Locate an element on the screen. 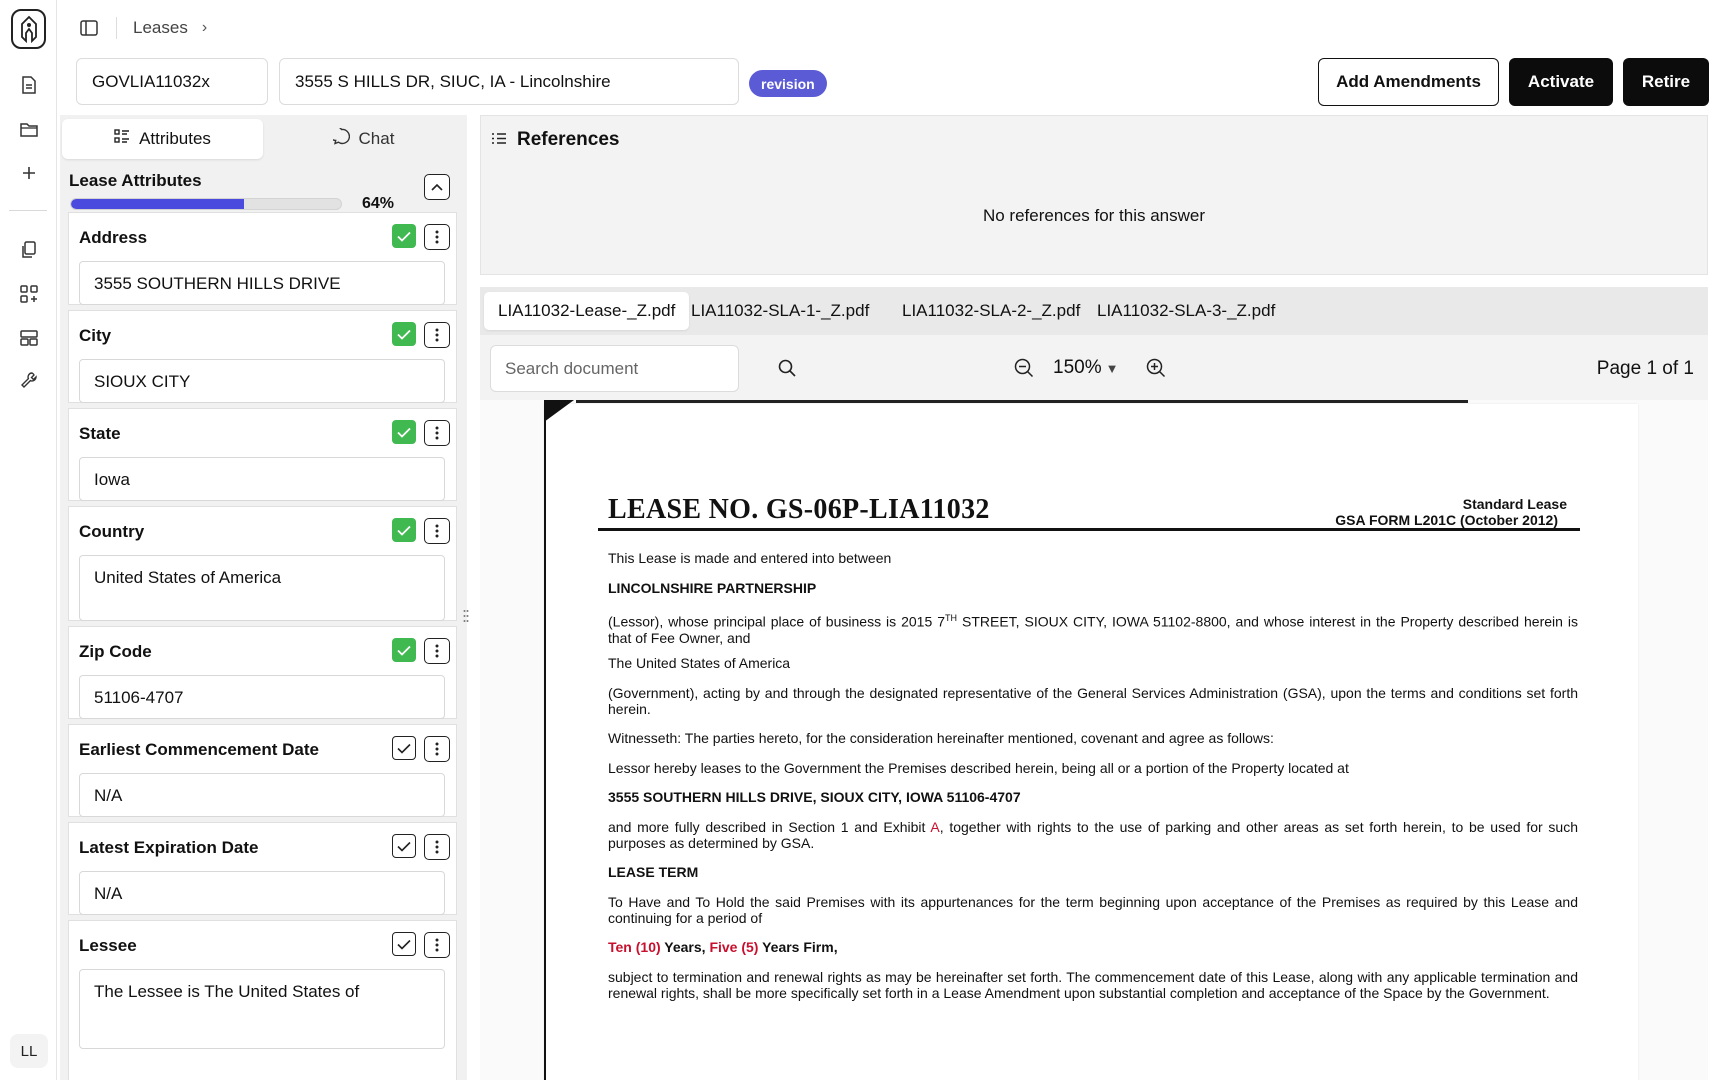 The width and height of the screenshot is (1728, 1080). property-field: 3555 S HILLS DR, SIUC, IA - Lincolnshire is located at coordinates (509, 81).